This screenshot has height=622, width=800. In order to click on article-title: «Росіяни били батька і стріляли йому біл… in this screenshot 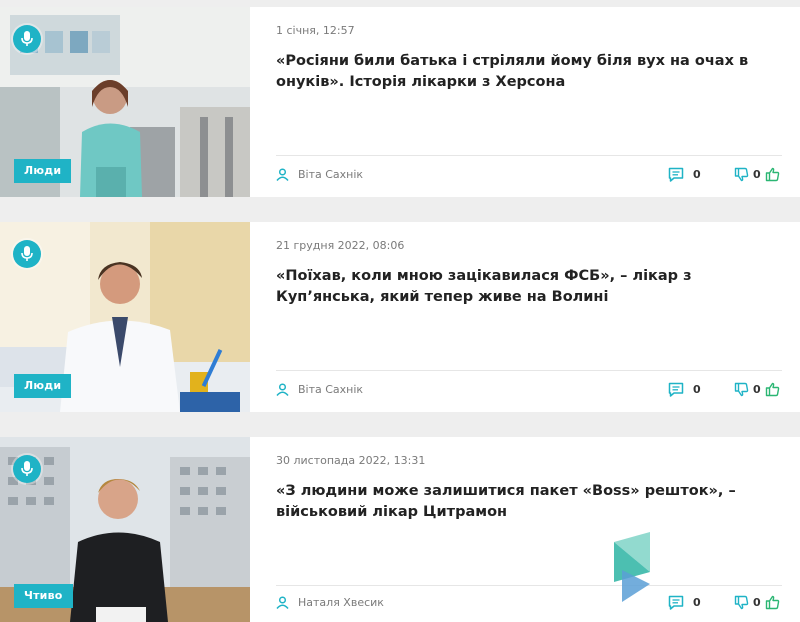, I will do `click(526, 72)`.